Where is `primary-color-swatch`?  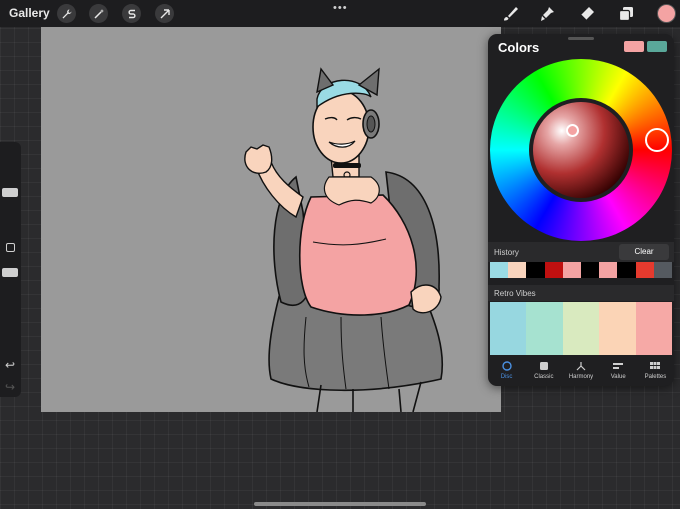 primary-color-swatch is located at coordinates (634, 46).